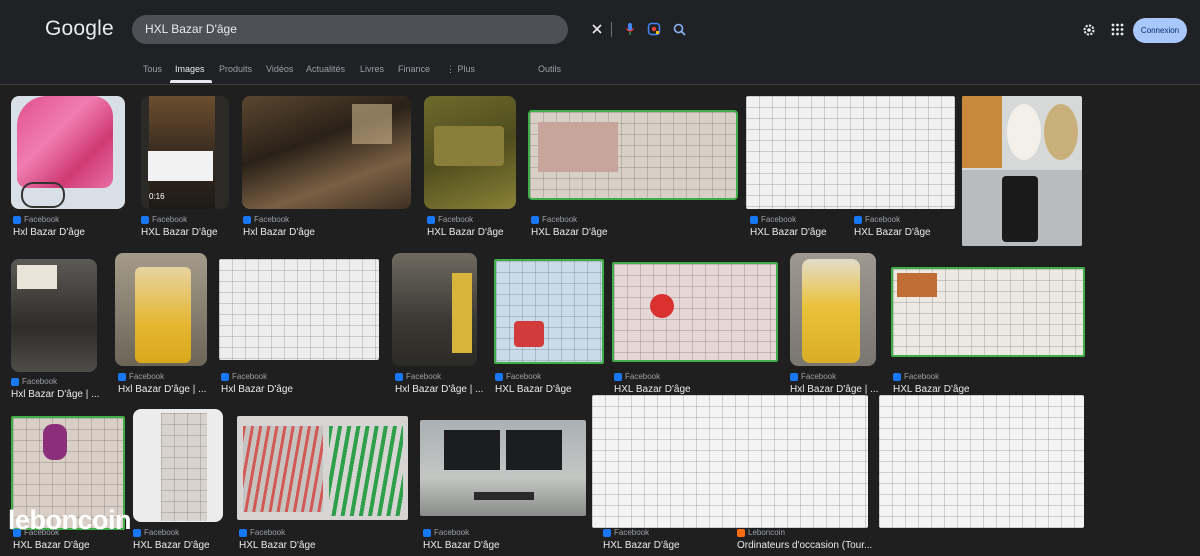 Image resolution: width=1200 pixels, height=556 pixels. I want to click on search-bar: HXL Bazar D'âge, so click(409, 29).